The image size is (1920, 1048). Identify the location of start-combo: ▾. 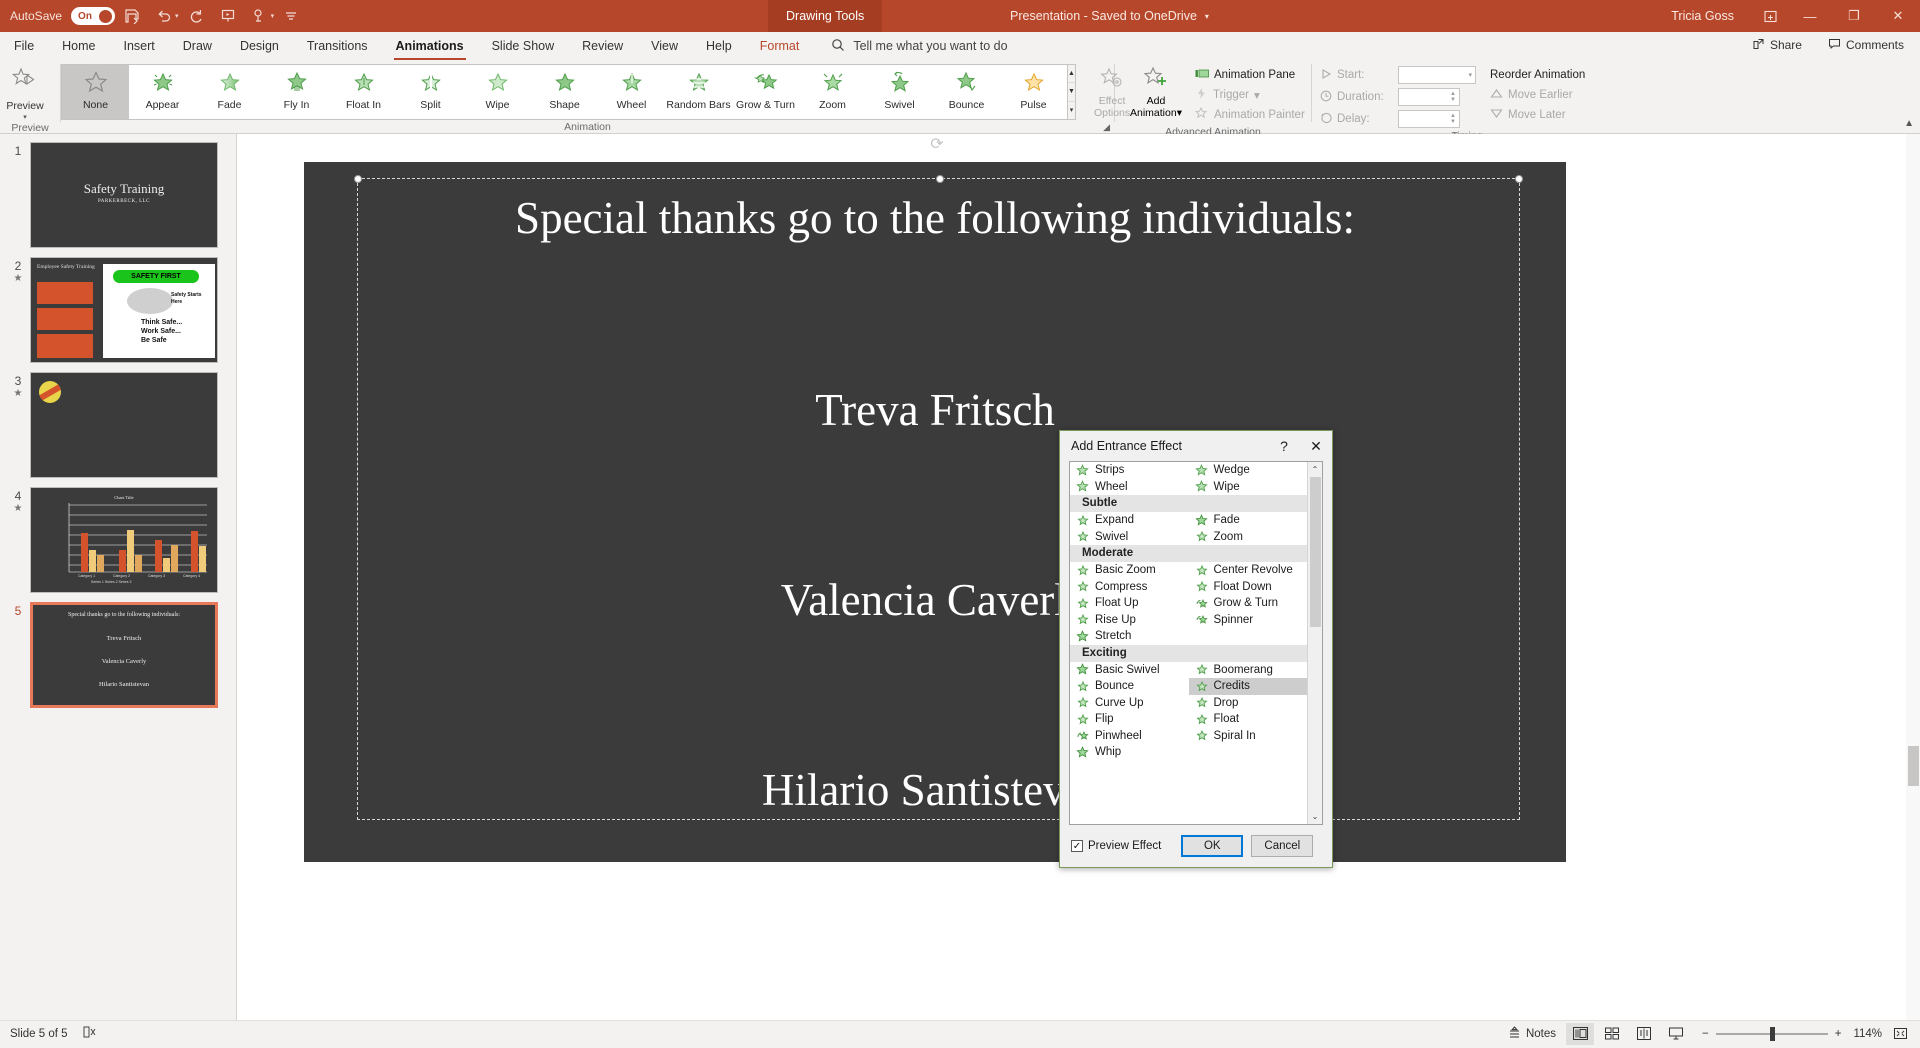
(1437, 75).